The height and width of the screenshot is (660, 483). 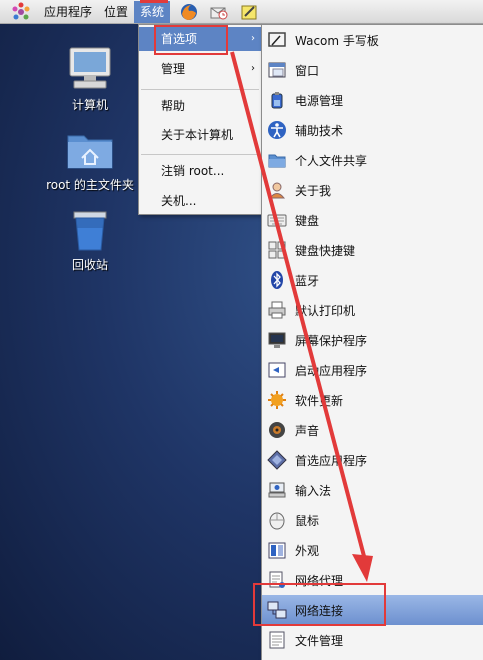 What do you see at coordinates (372, 220) in the screenshot?
I see `pref-item-keyboard: 键盘` at bounding box center [372, 220].